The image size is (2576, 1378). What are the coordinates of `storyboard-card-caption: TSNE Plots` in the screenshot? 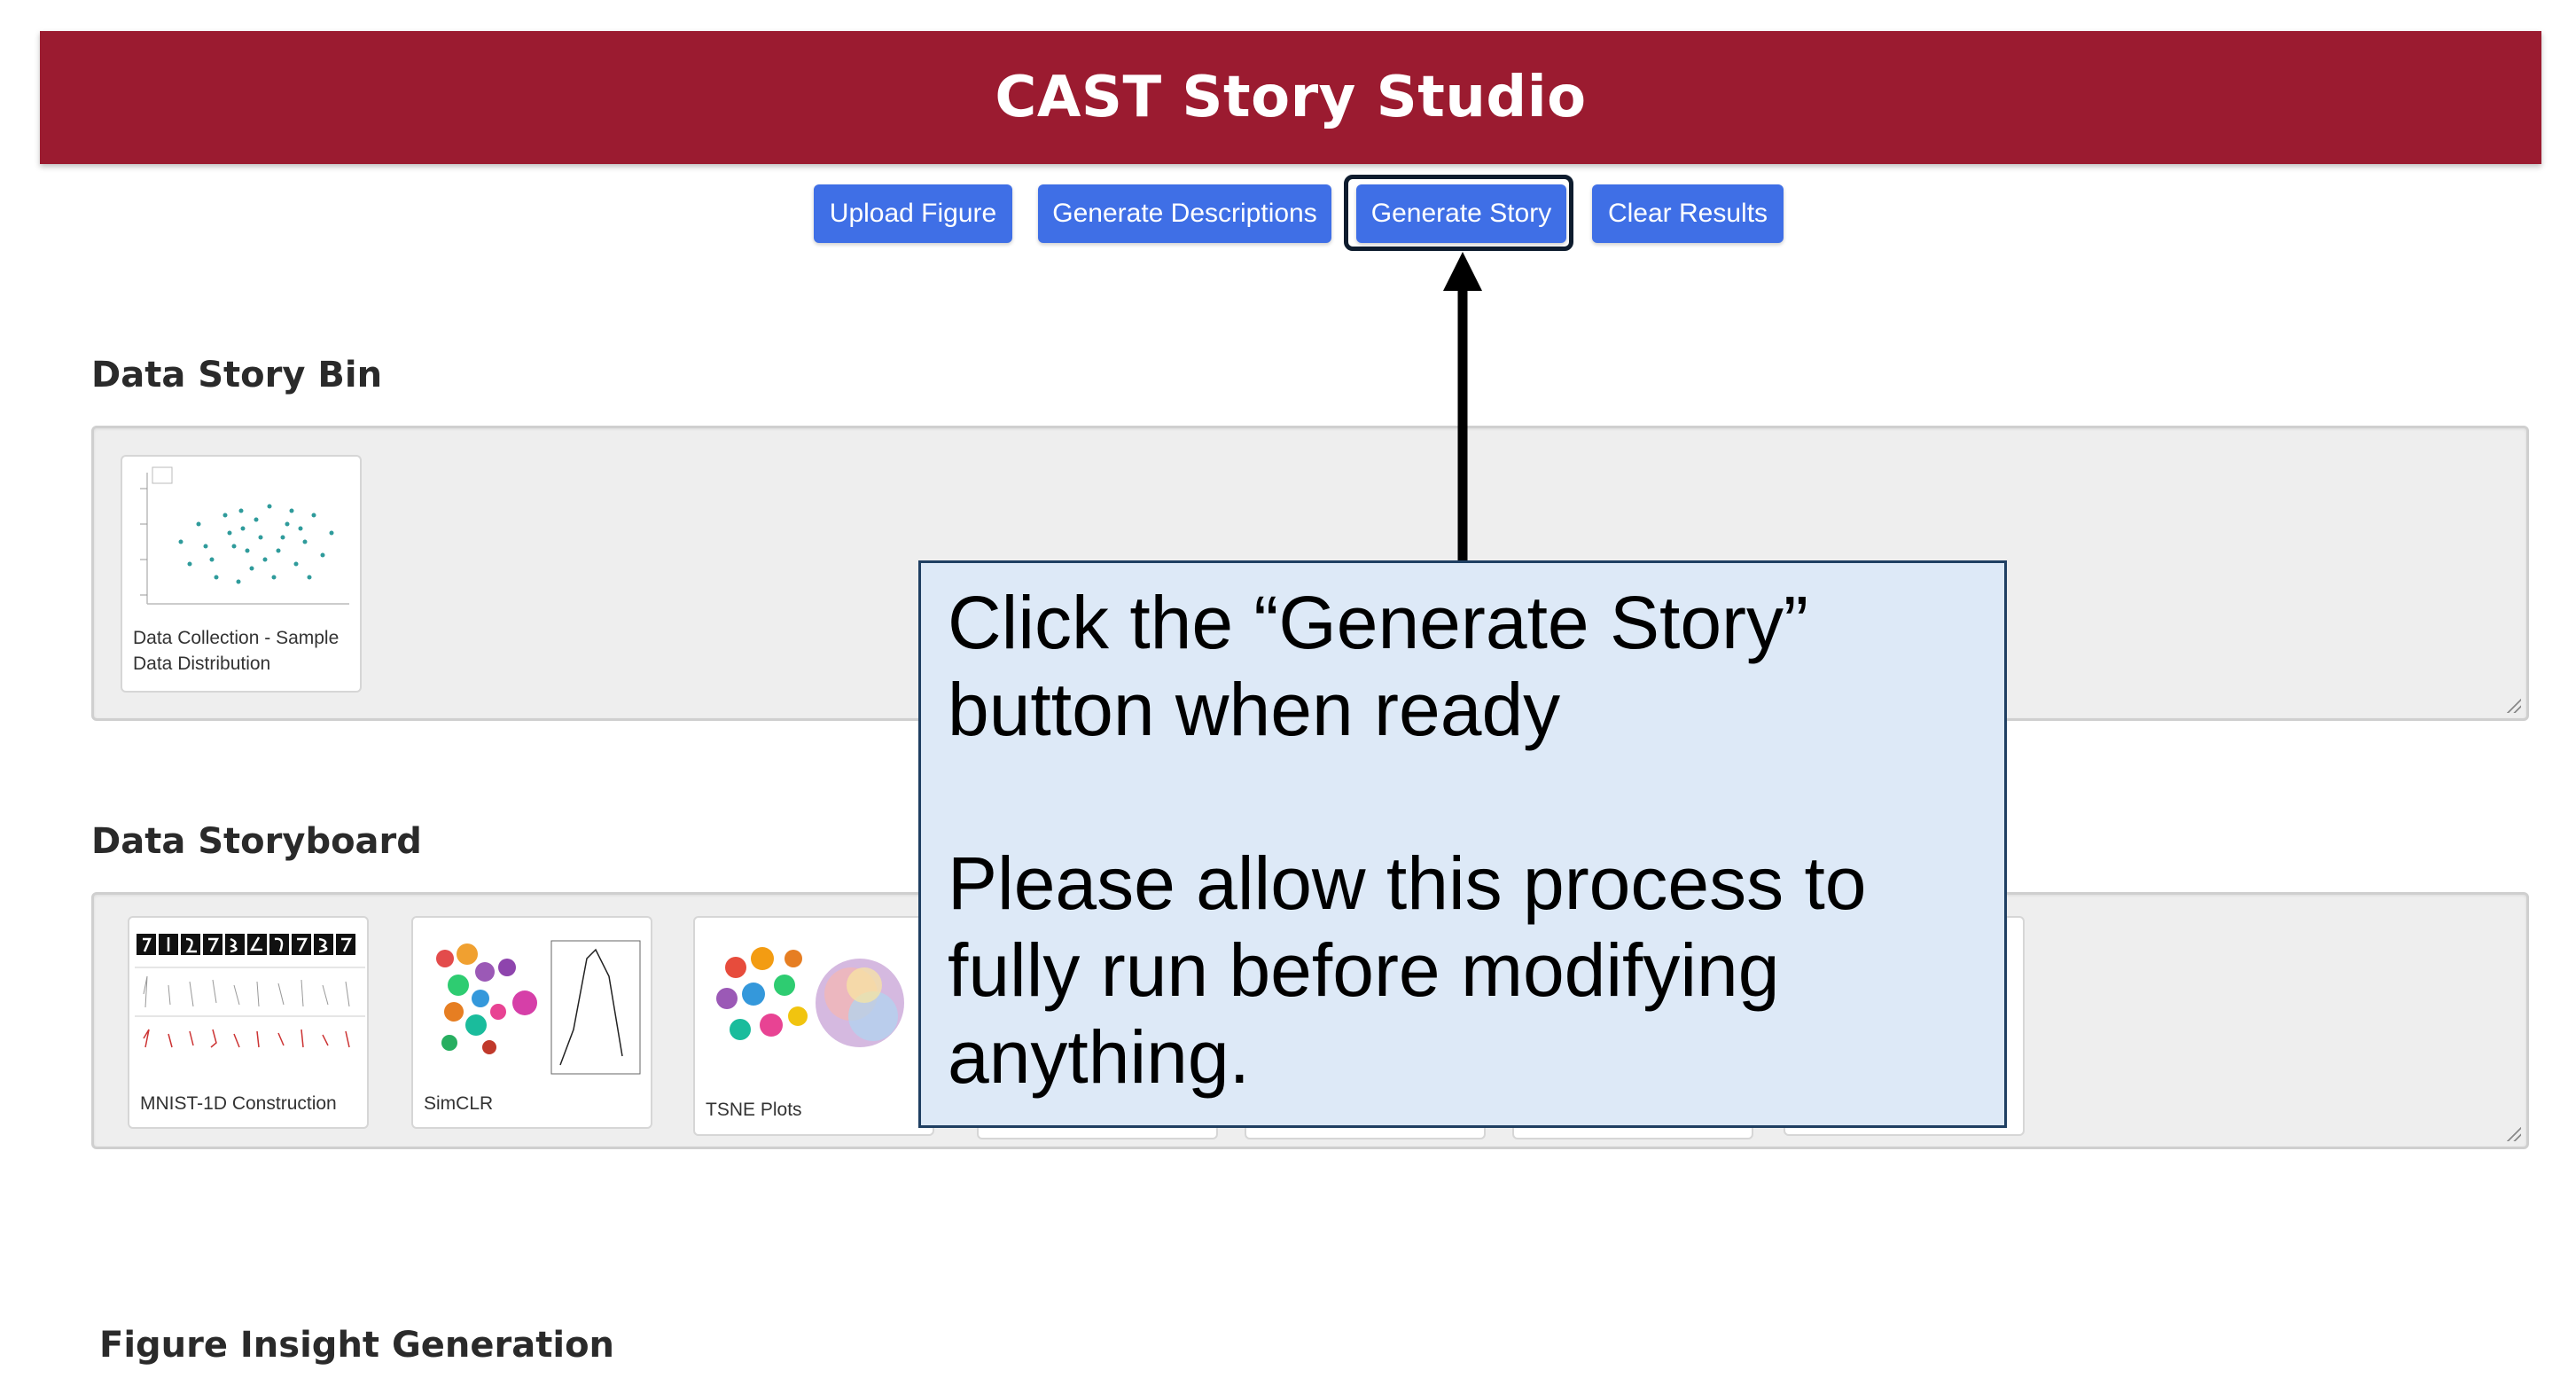 It's located at (754, 1110).